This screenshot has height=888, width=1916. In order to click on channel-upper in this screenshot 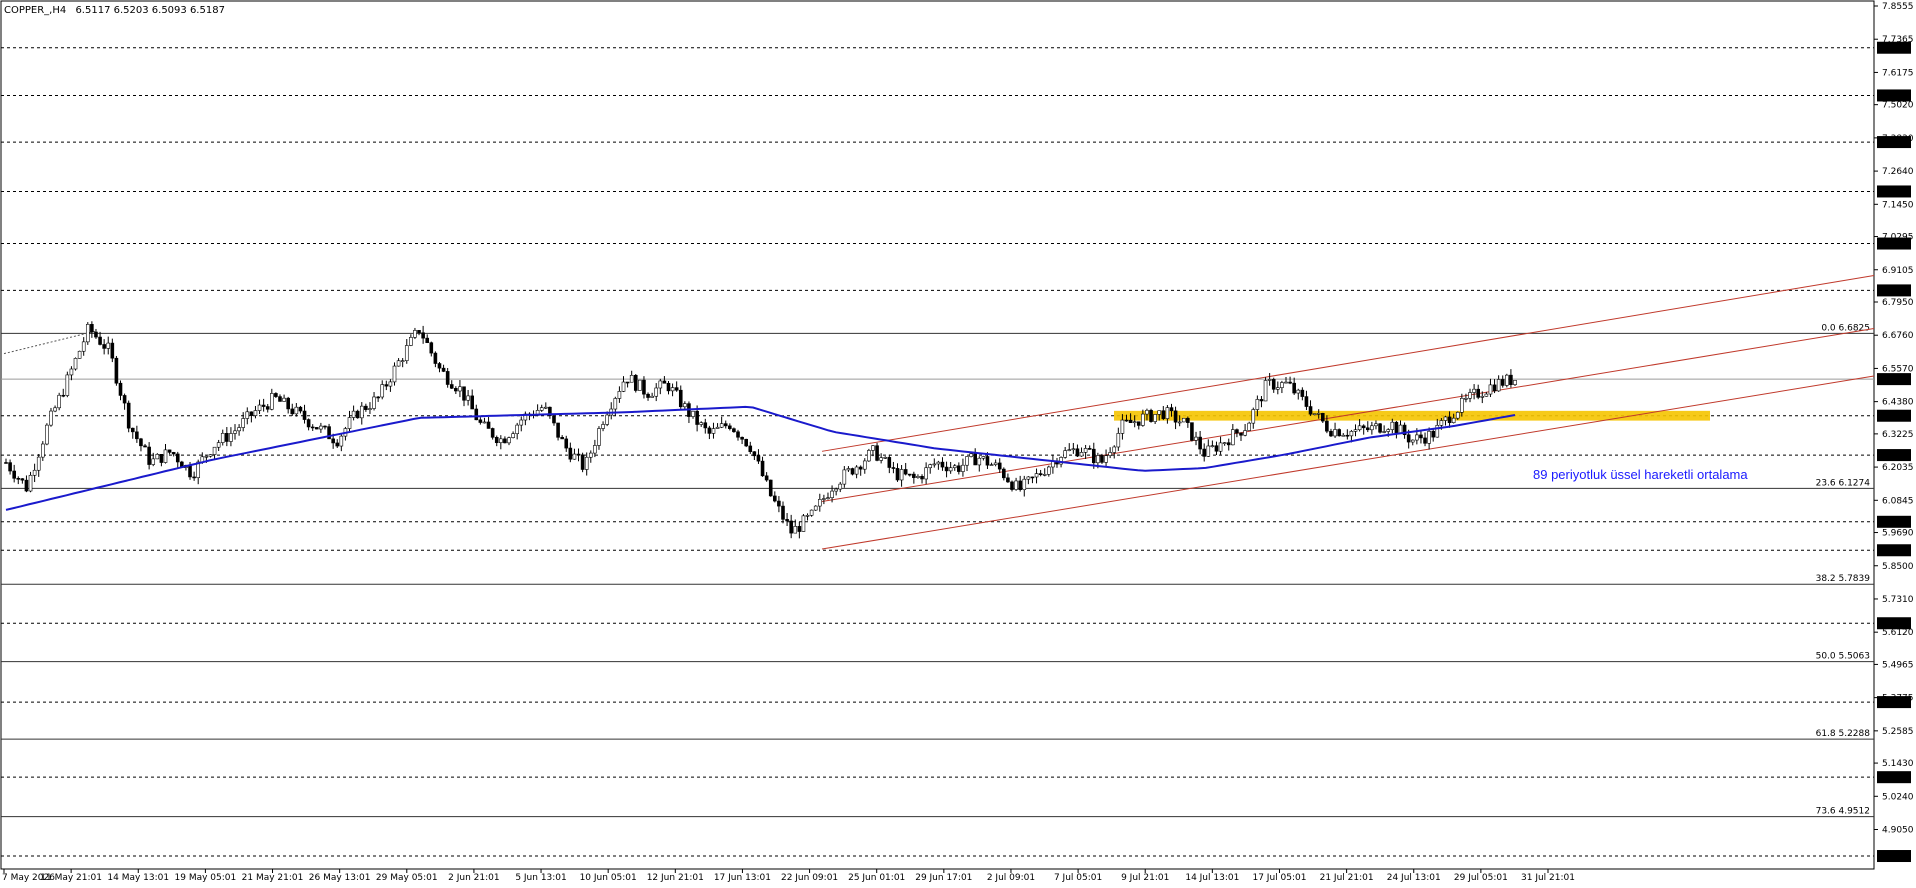, I will do `click(1348, 363)`.